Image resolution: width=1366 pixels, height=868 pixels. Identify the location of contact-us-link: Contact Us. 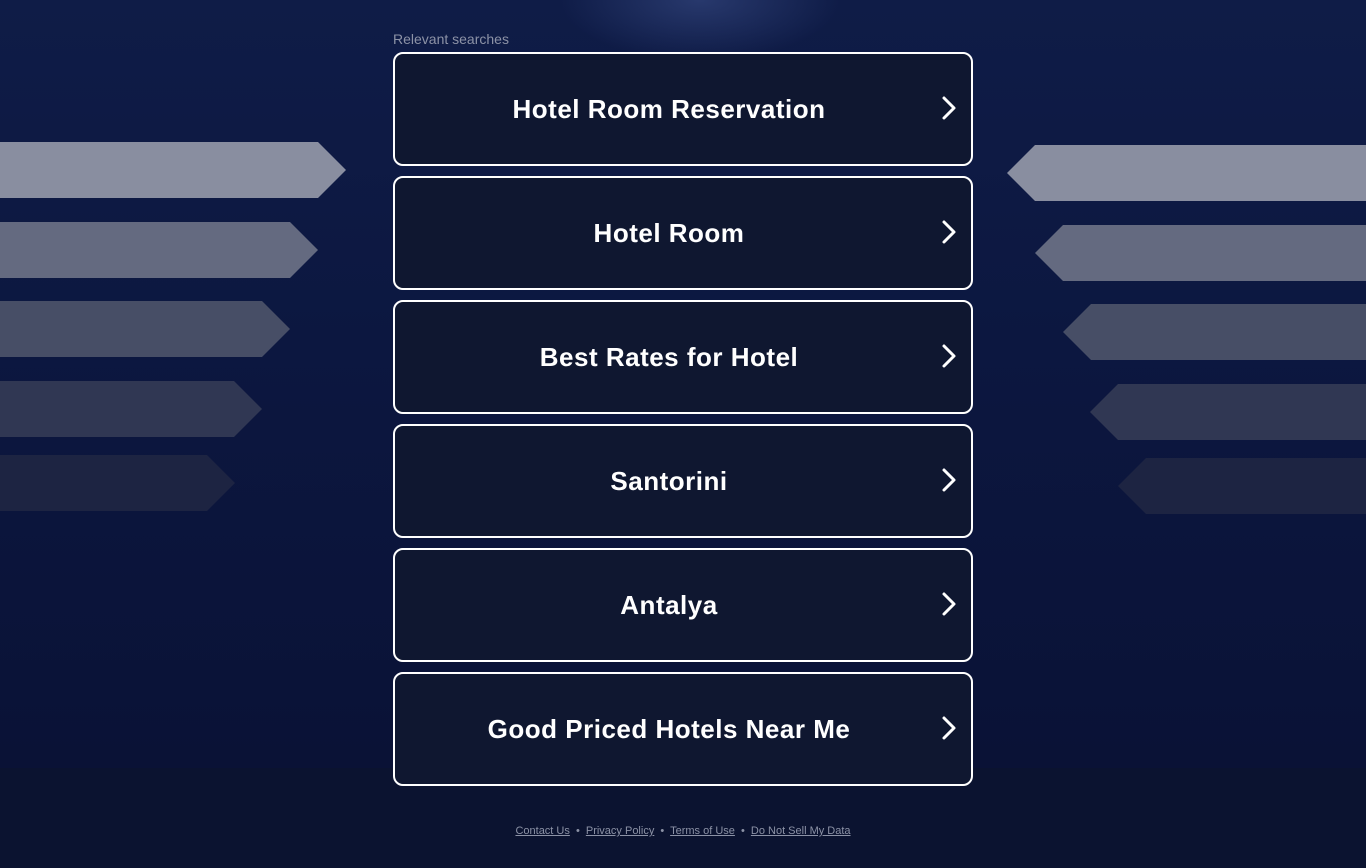
(542, 831).